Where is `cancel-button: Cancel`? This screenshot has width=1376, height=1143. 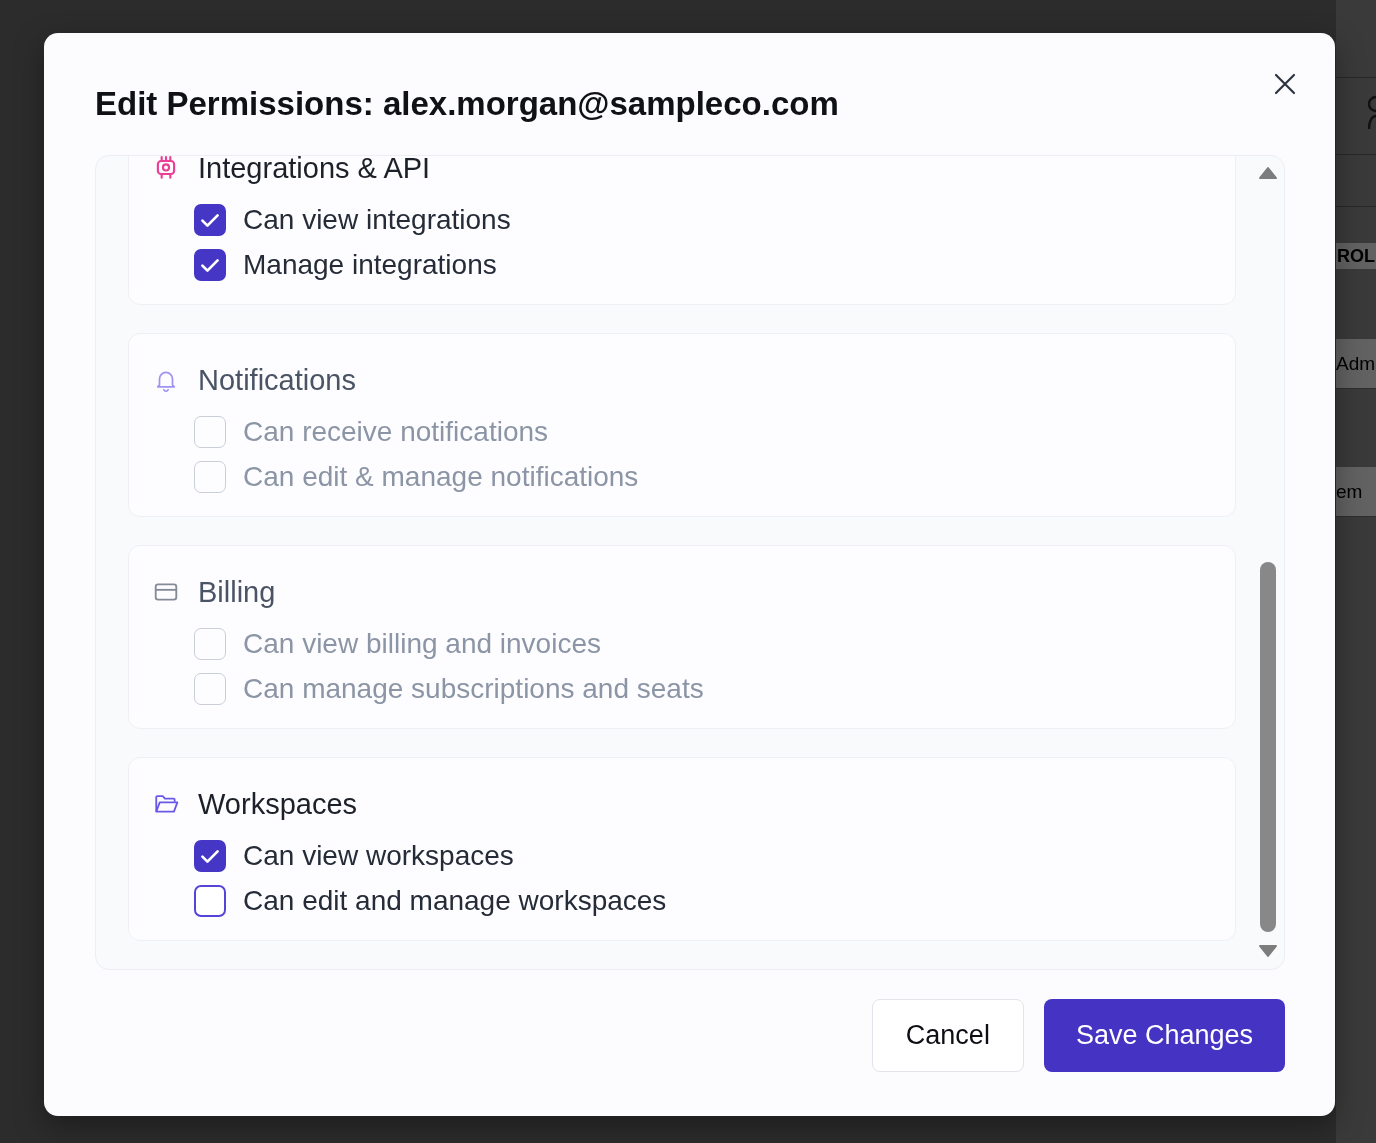
cancel-button: Cancel is located at coordinates (947, 1035).